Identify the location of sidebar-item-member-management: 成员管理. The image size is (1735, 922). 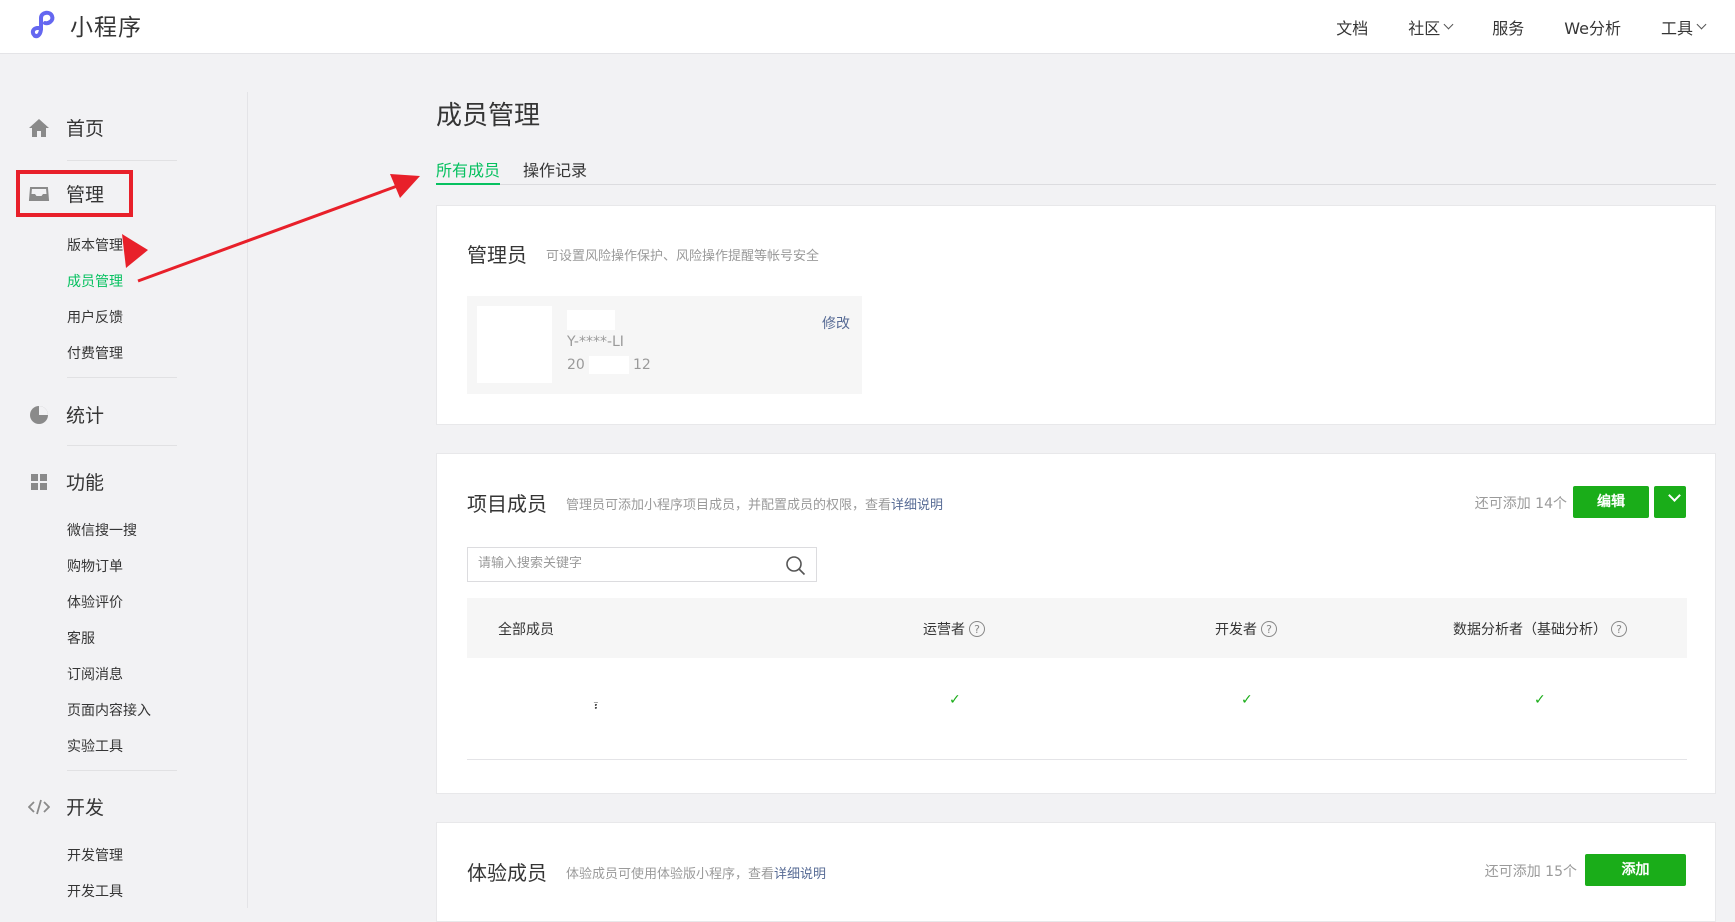
(95, 281).